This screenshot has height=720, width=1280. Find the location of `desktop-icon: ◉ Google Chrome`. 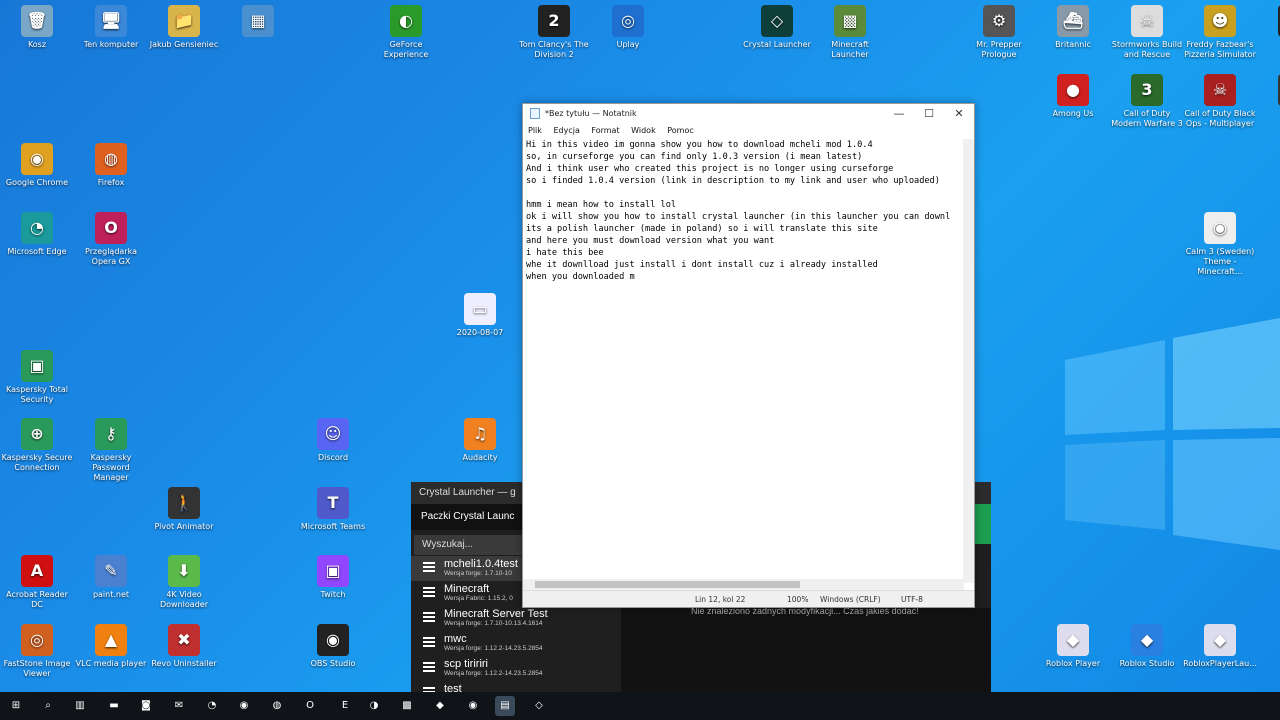

desktop-icon: ◉ Google Chrome is located at coordinates (37, 165).